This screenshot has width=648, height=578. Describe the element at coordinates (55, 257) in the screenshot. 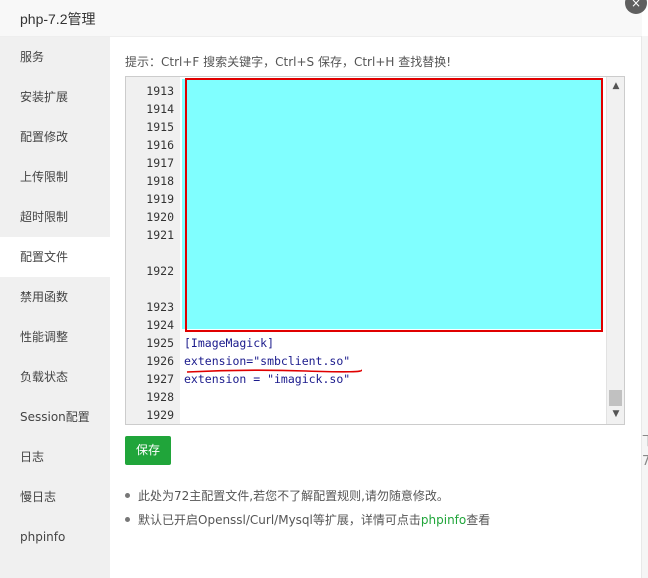

I see `sidebar-item-config-file: 配置文件` at that location.